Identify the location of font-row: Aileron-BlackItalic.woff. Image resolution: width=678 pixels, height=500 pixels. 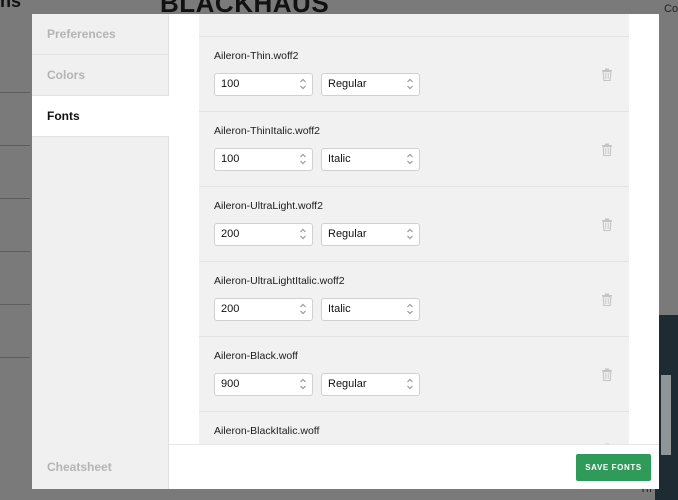
(414, 428).